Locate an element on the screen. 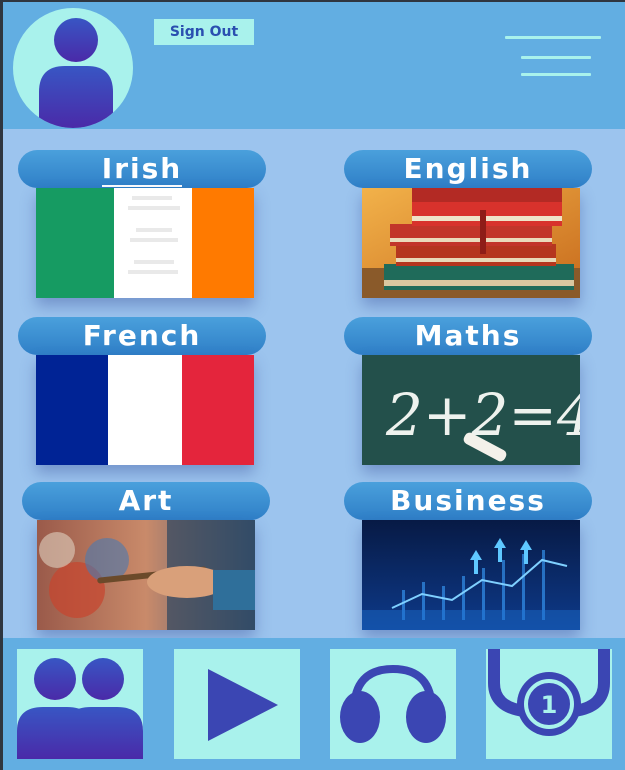  hamburger-menu-icon is located at coordinates (555, 56).